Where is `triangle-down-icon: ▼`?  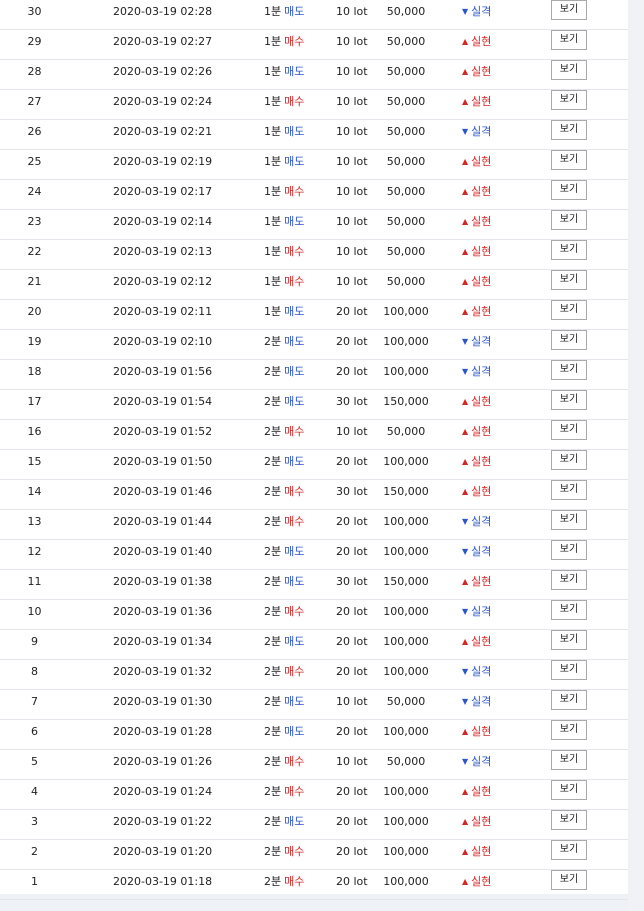
triangle-down-icon: ▼ is located at coordinates (465, 611).